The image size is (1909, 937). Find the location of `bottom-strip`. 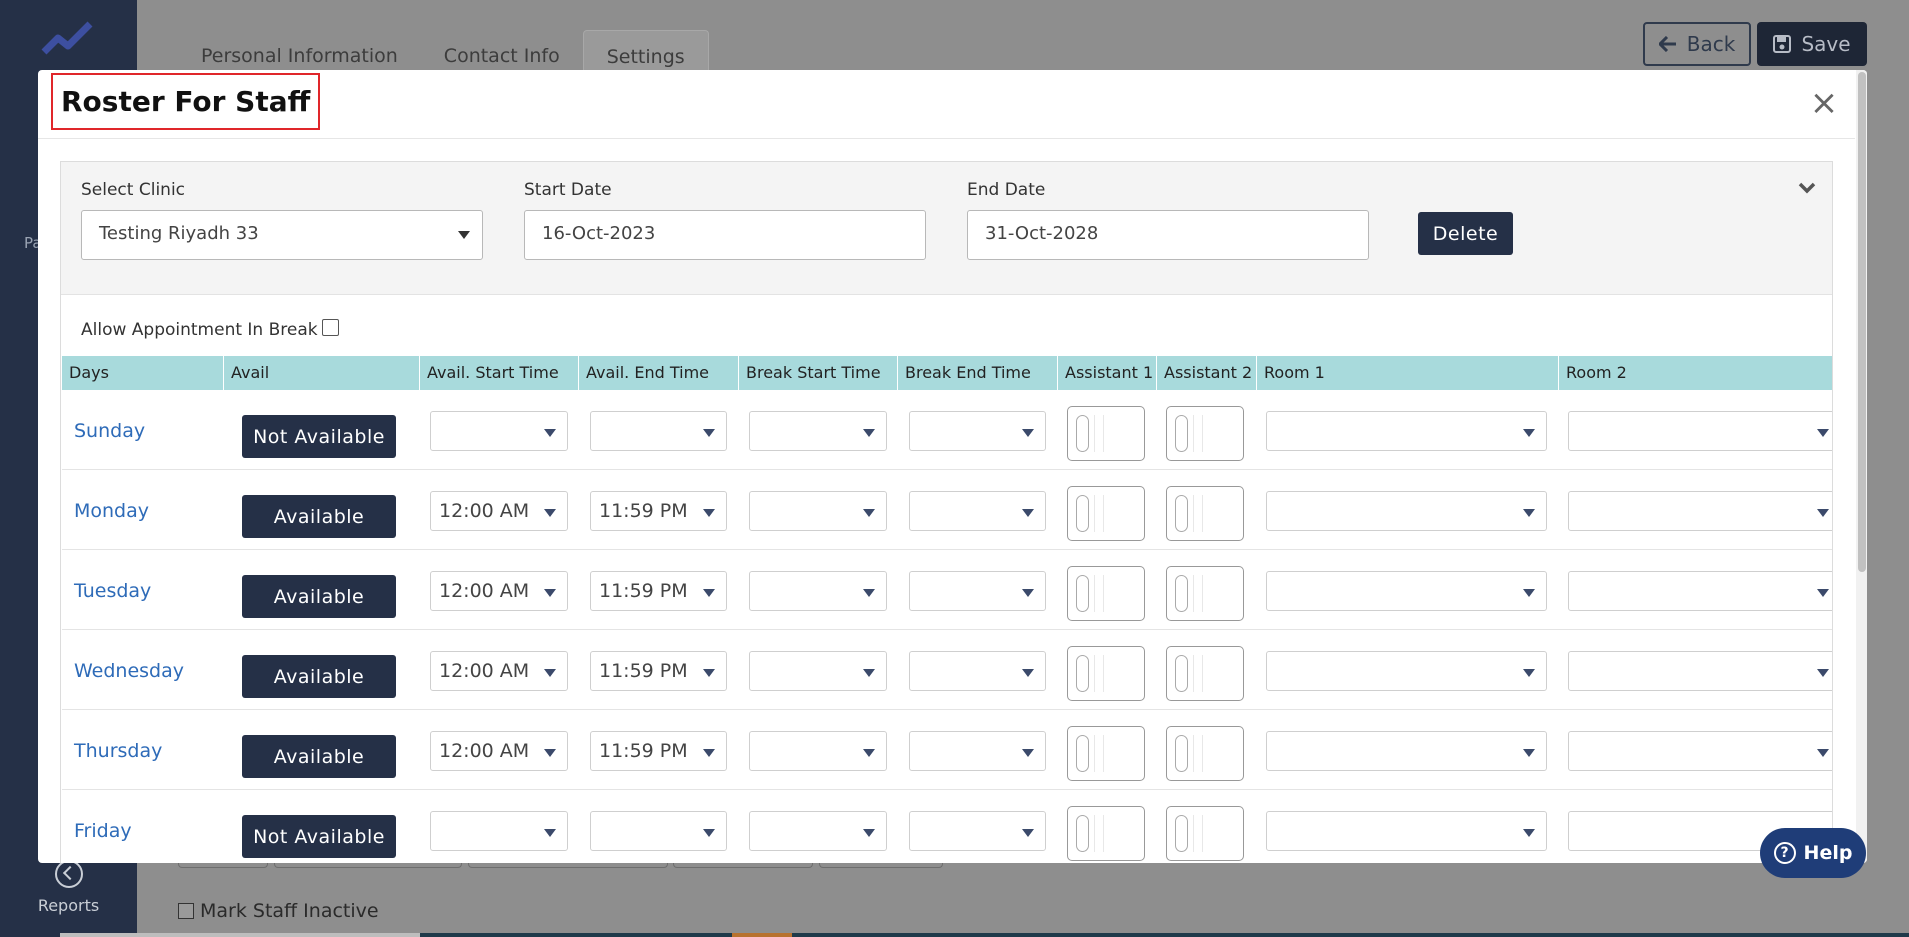

bottom-strip is located at coordinates (240, 935).